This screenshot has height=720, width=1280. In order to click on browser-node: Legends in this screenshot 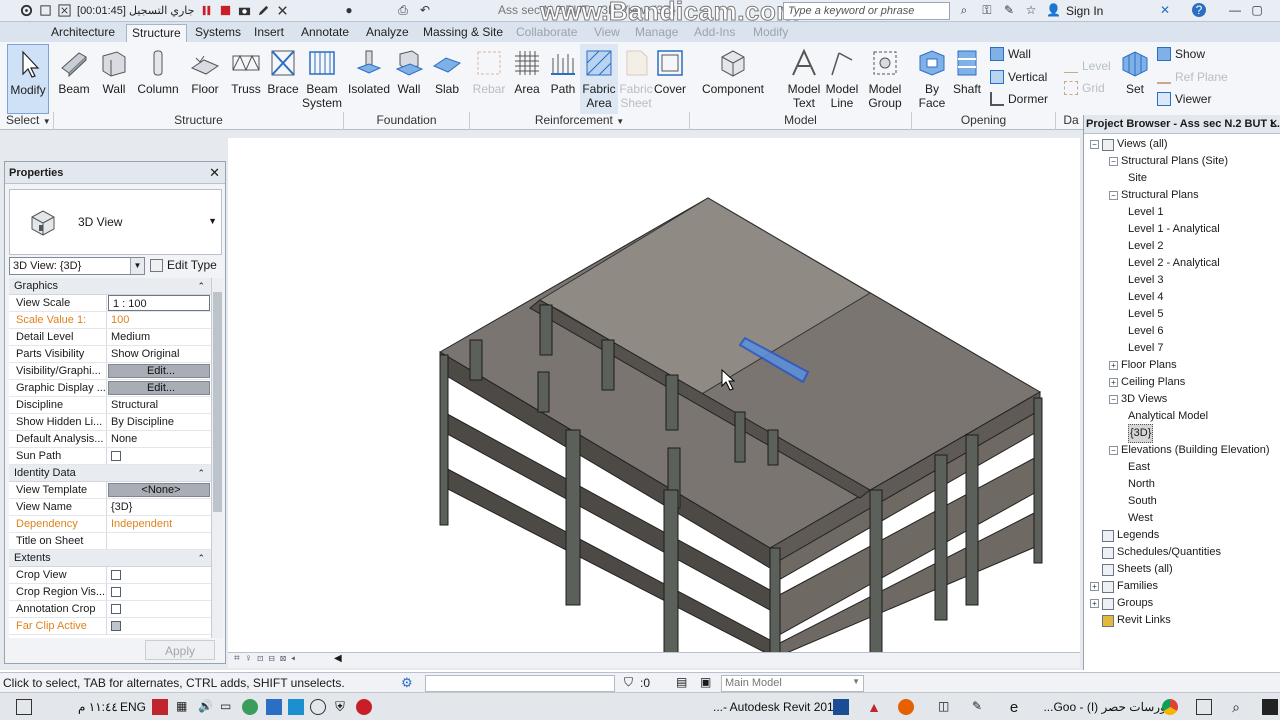, I will do `click(1124, 535)`.